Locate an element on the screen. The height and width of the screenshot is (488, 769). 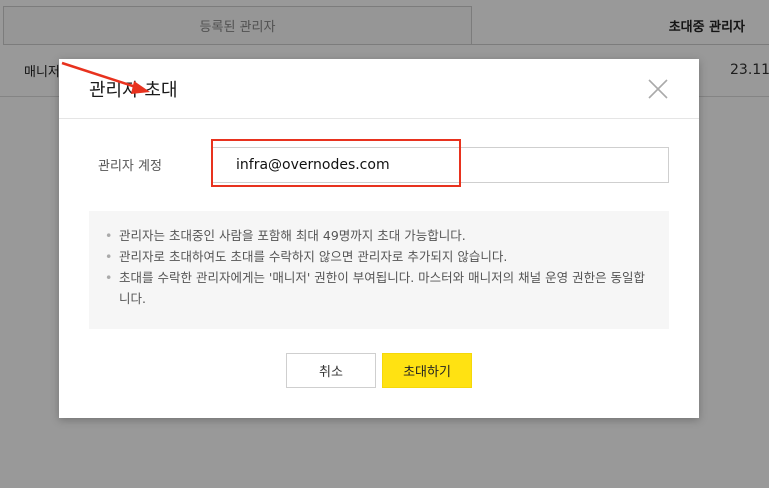
cancel-button: 취소 is located at coordinates (331, 370).